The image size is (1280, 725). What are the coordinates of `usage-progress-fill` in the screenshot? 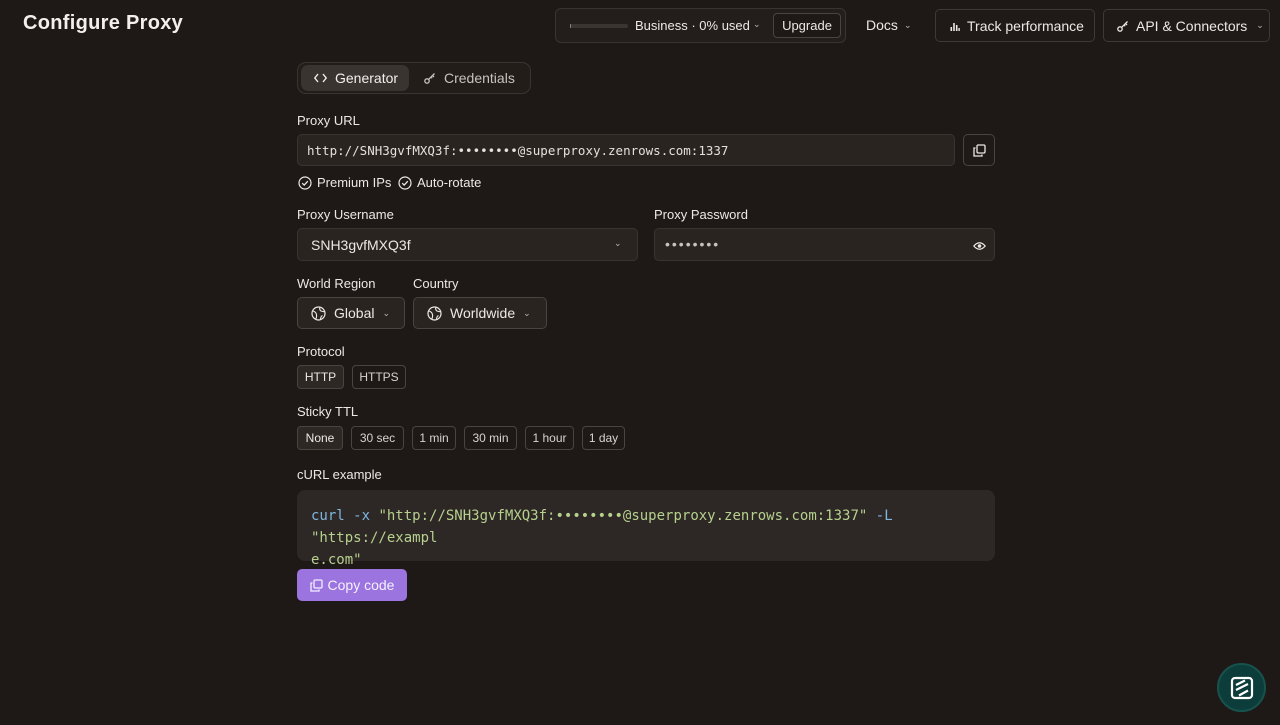 It's located at (571, 26).